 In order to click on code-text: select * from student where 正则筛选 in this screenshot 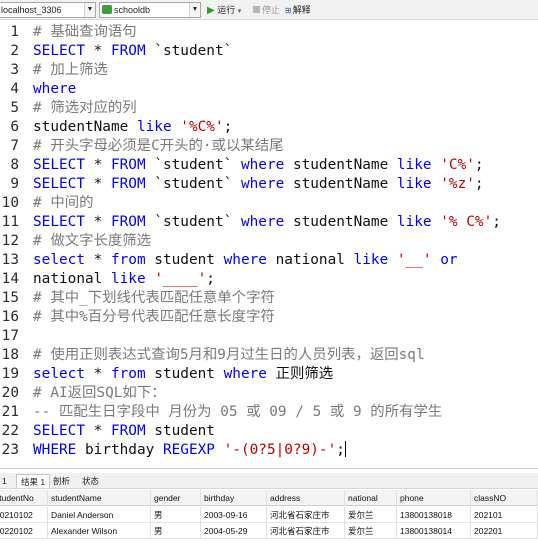, I will do `click(183, 374)`.